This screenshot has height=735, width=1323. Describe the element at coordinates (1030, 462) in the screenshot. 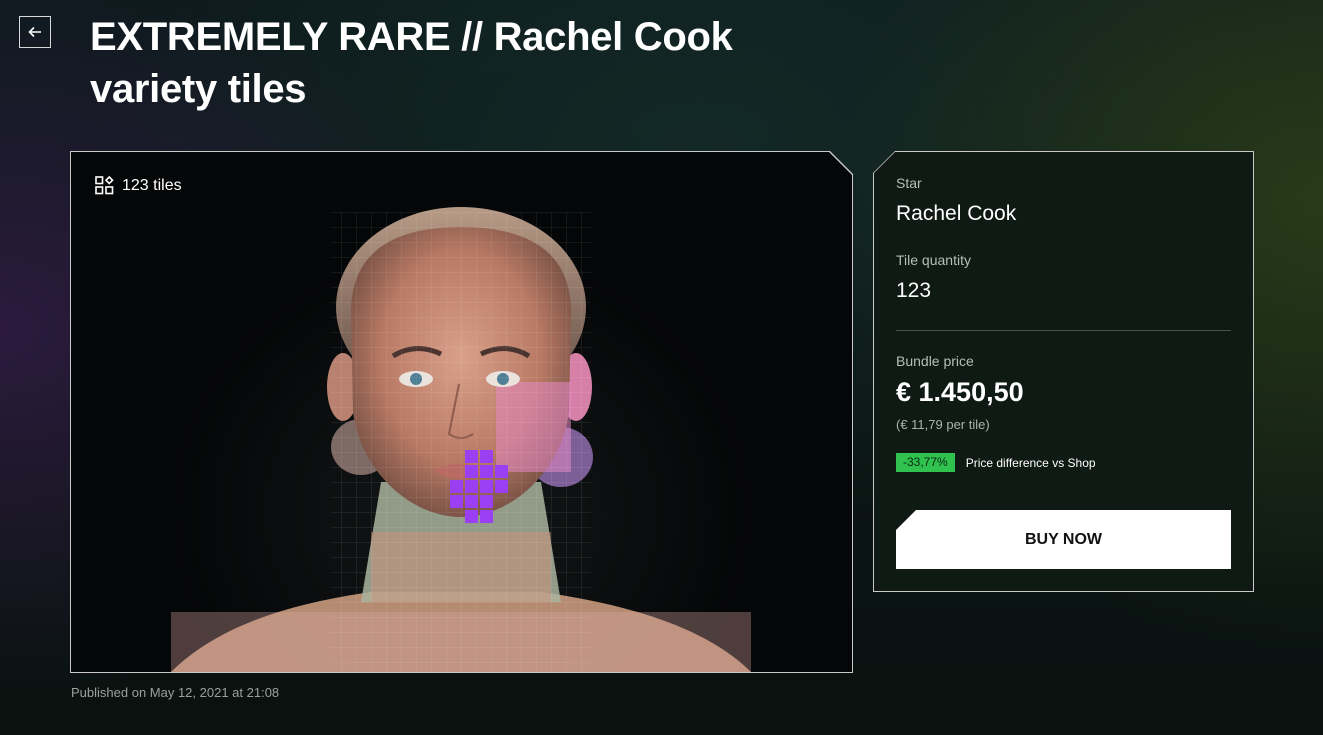

I see `price-difference-label: Price difference vs Shop` at that location.